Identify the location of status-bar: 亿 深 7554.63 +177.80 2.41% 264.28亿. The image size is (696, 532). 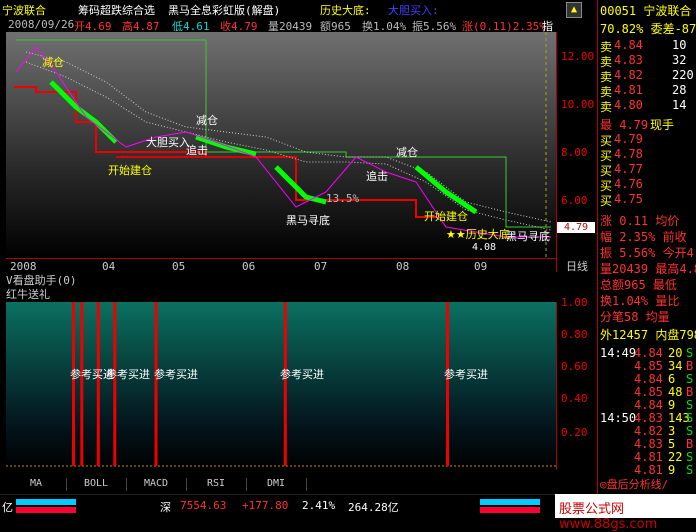
(278, 506).